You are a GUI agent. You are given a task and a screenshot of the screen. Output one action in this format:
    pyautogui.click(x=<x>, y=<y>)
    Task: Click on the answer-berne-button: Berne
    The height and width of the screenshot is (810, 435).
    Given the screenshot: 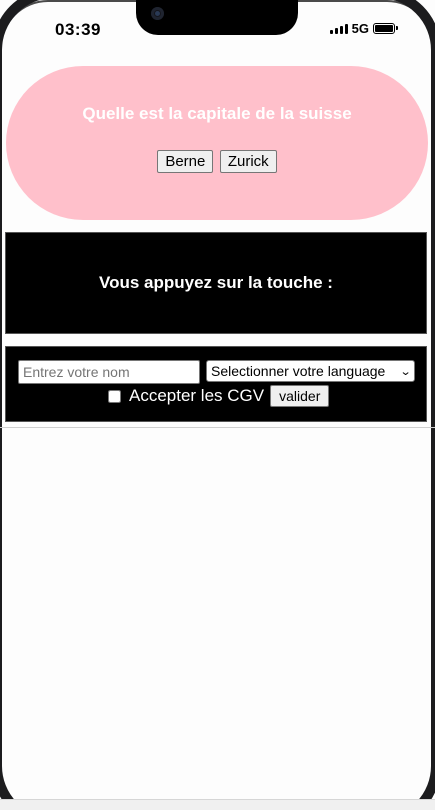 What is the action you would take?
    pyautogui.click(x=185, y=161)
    